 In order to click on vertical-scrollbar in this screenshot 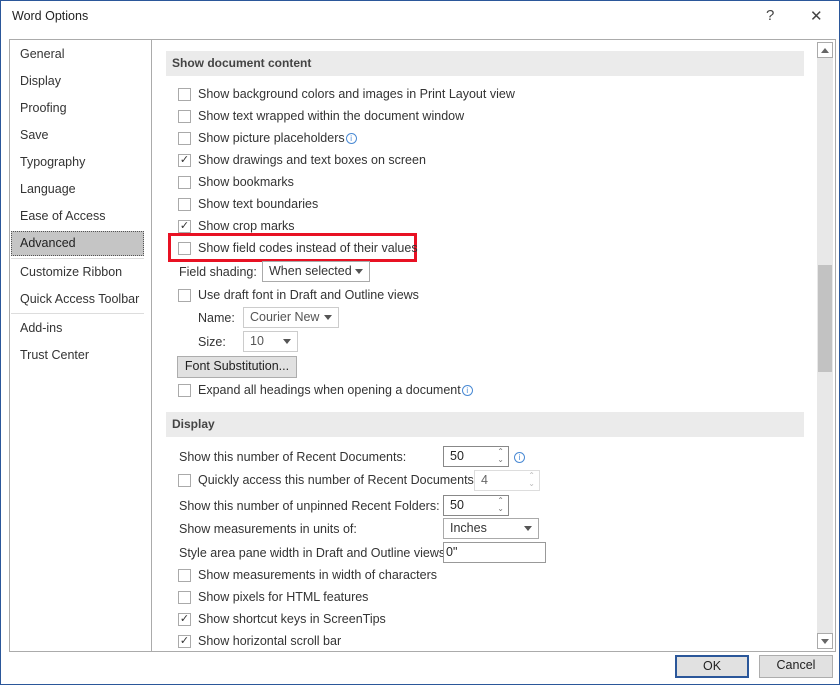, I will do `click(825, 345)`.